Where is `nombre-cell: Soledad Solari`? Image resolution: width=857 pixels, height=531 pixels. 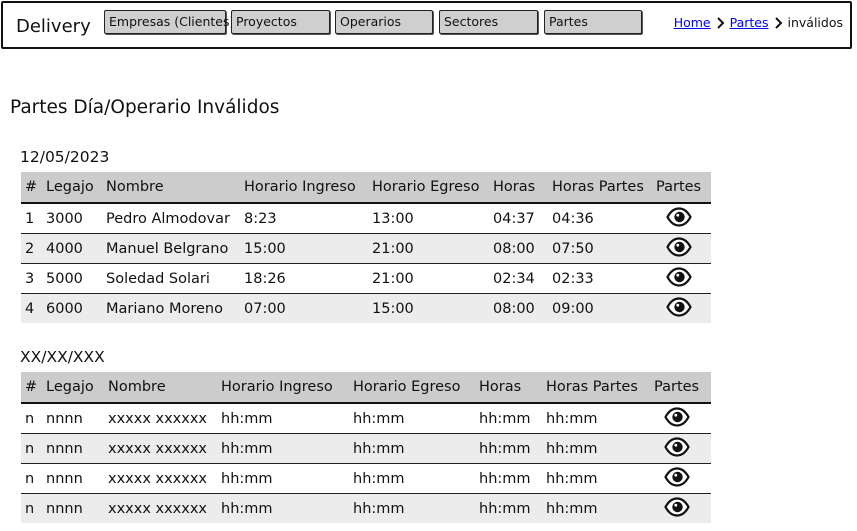
nombre-cell: Soledad Solari is located at coordinates (171, 278).